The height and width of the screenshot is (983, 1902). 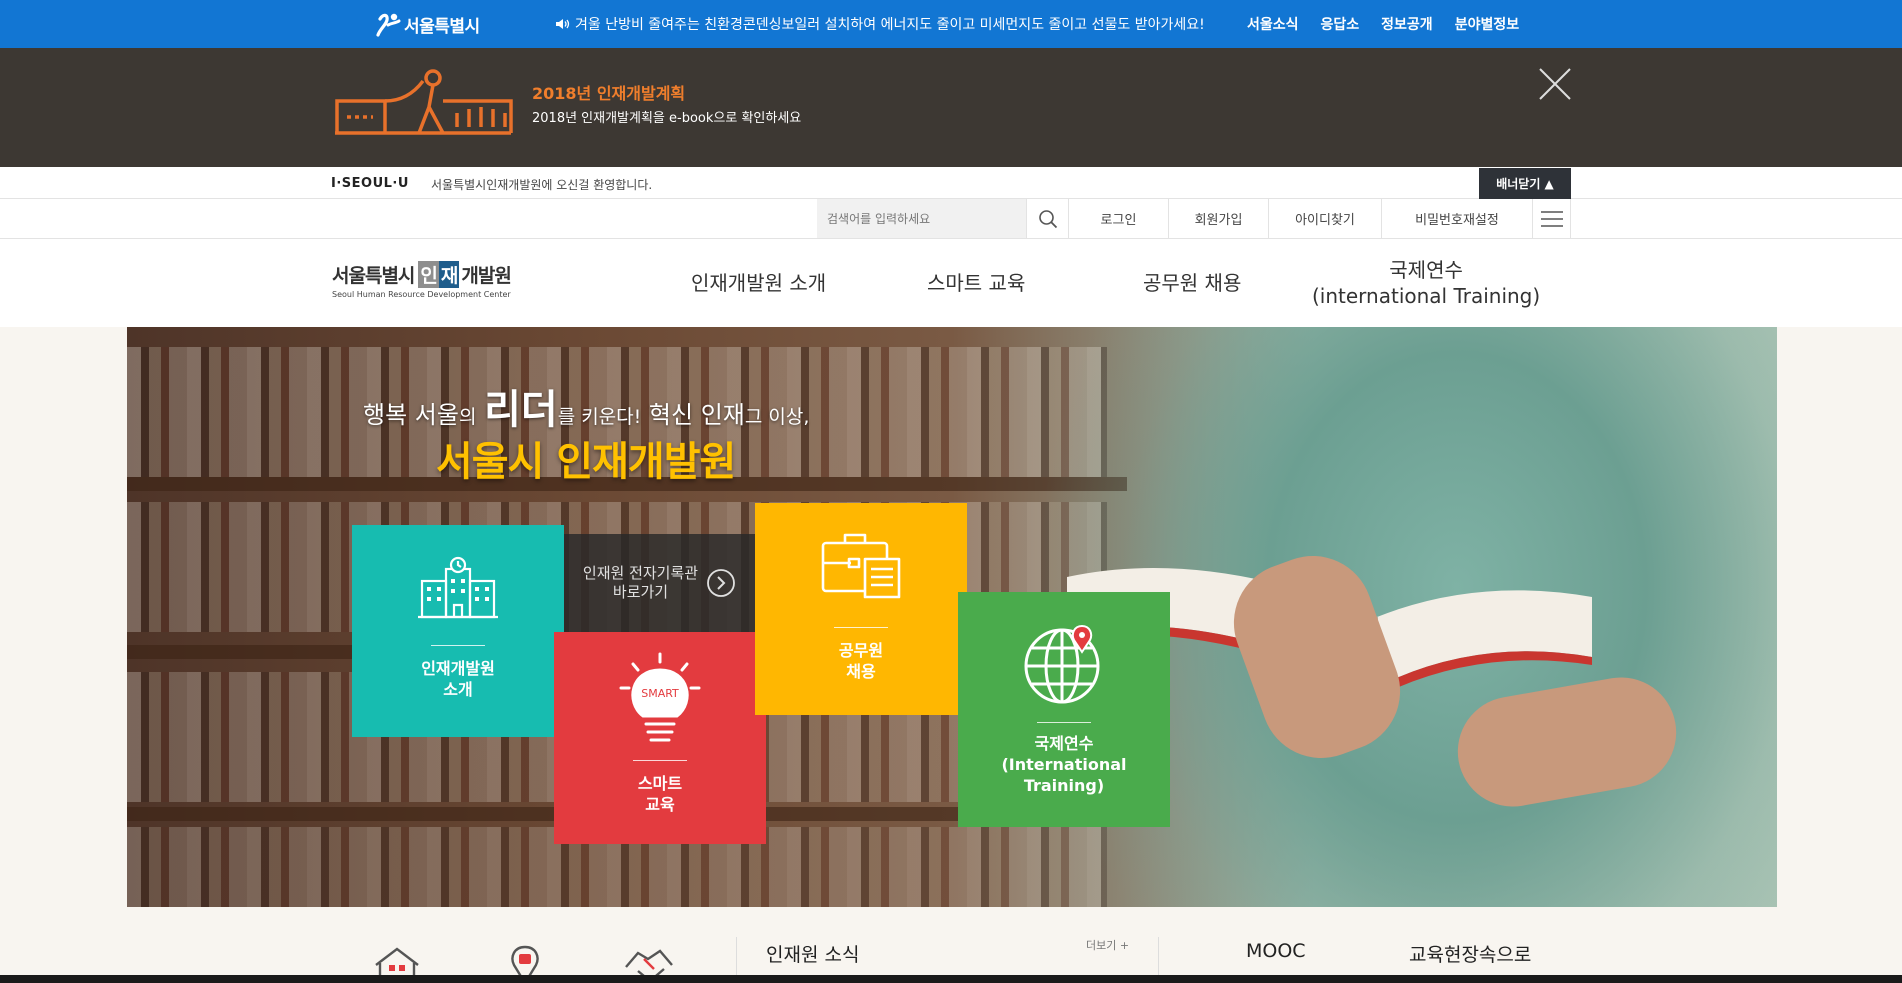 I want to click on nav-international-training: 국제연수 (international Training), so click(x=1426, y=283).